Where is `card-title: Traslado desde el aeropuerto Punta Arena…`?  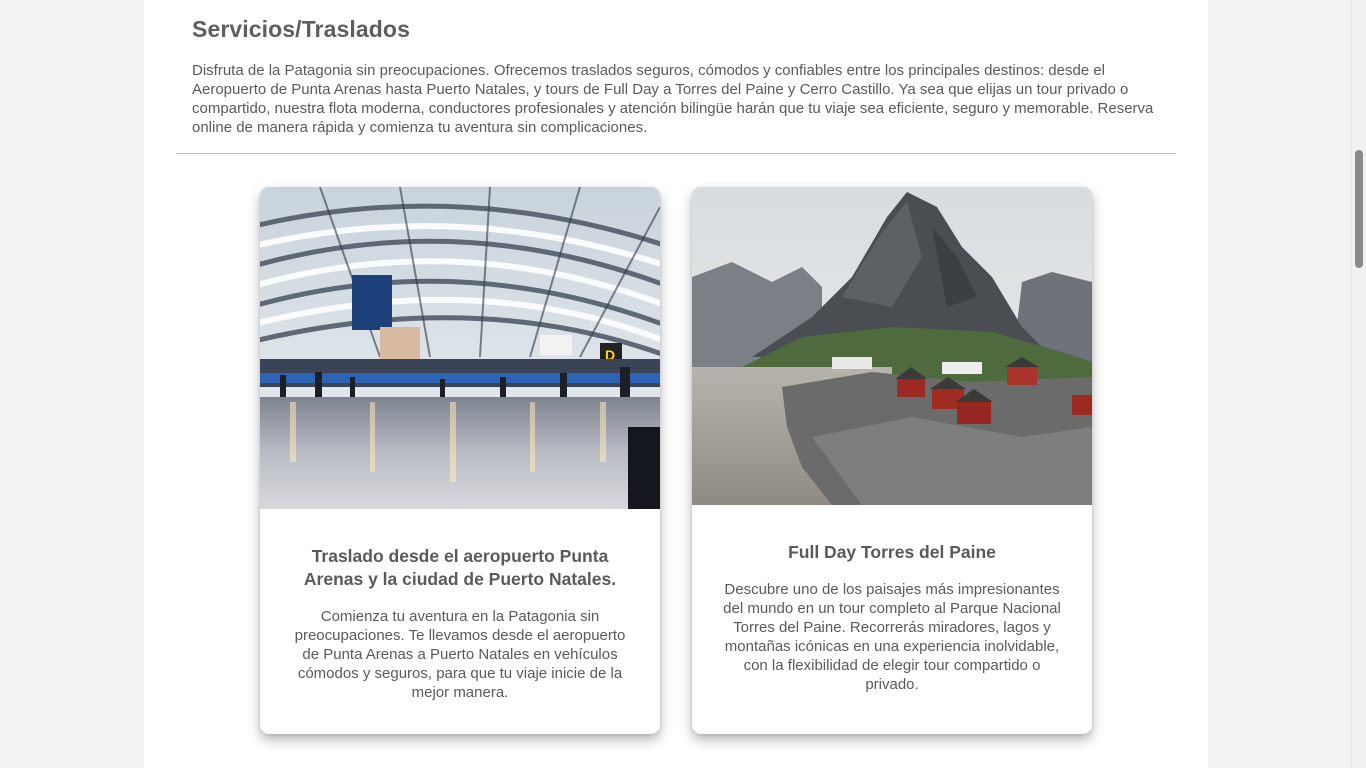
card-title: Traslado desde el aeropuerto Punta Arena… is located at coordinates (460, 567).